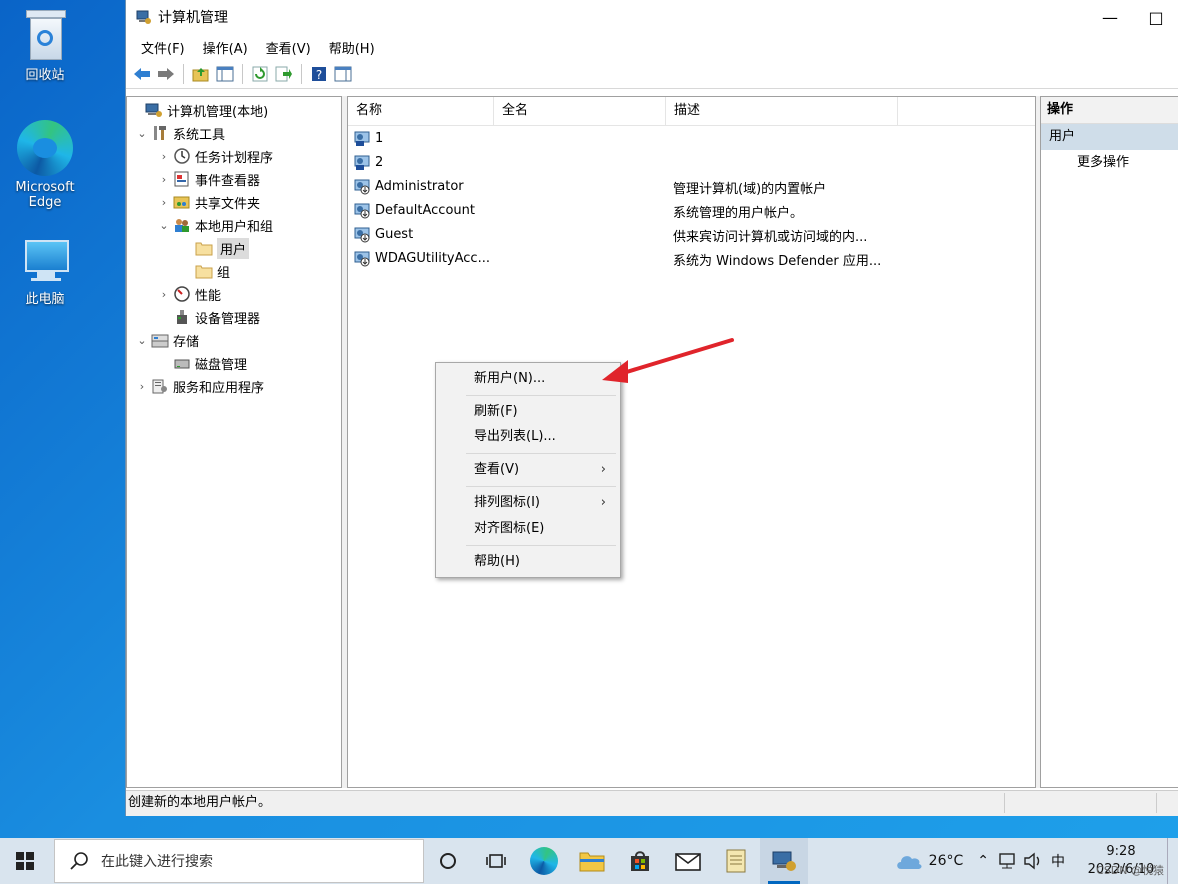 The height and width of the screenshot is (884, 1178). I want to click on circle-icon, so click(448, 861).